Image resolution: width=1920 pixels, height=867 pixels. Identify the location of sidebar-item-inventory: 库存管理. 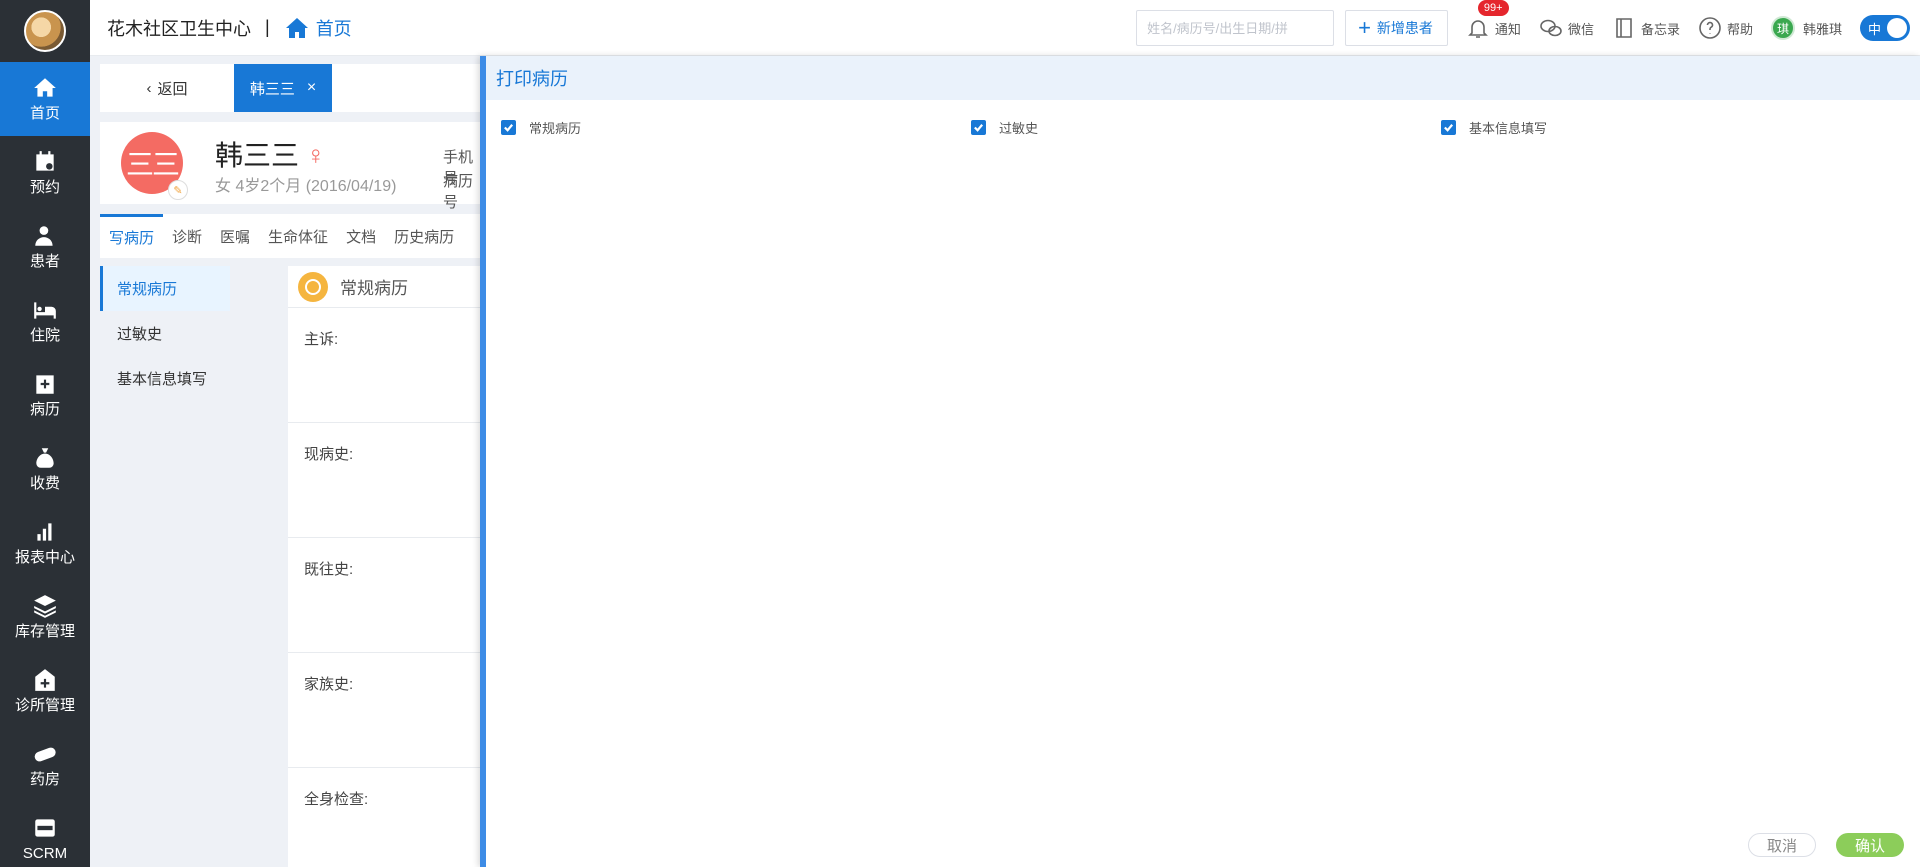
(45, 617).